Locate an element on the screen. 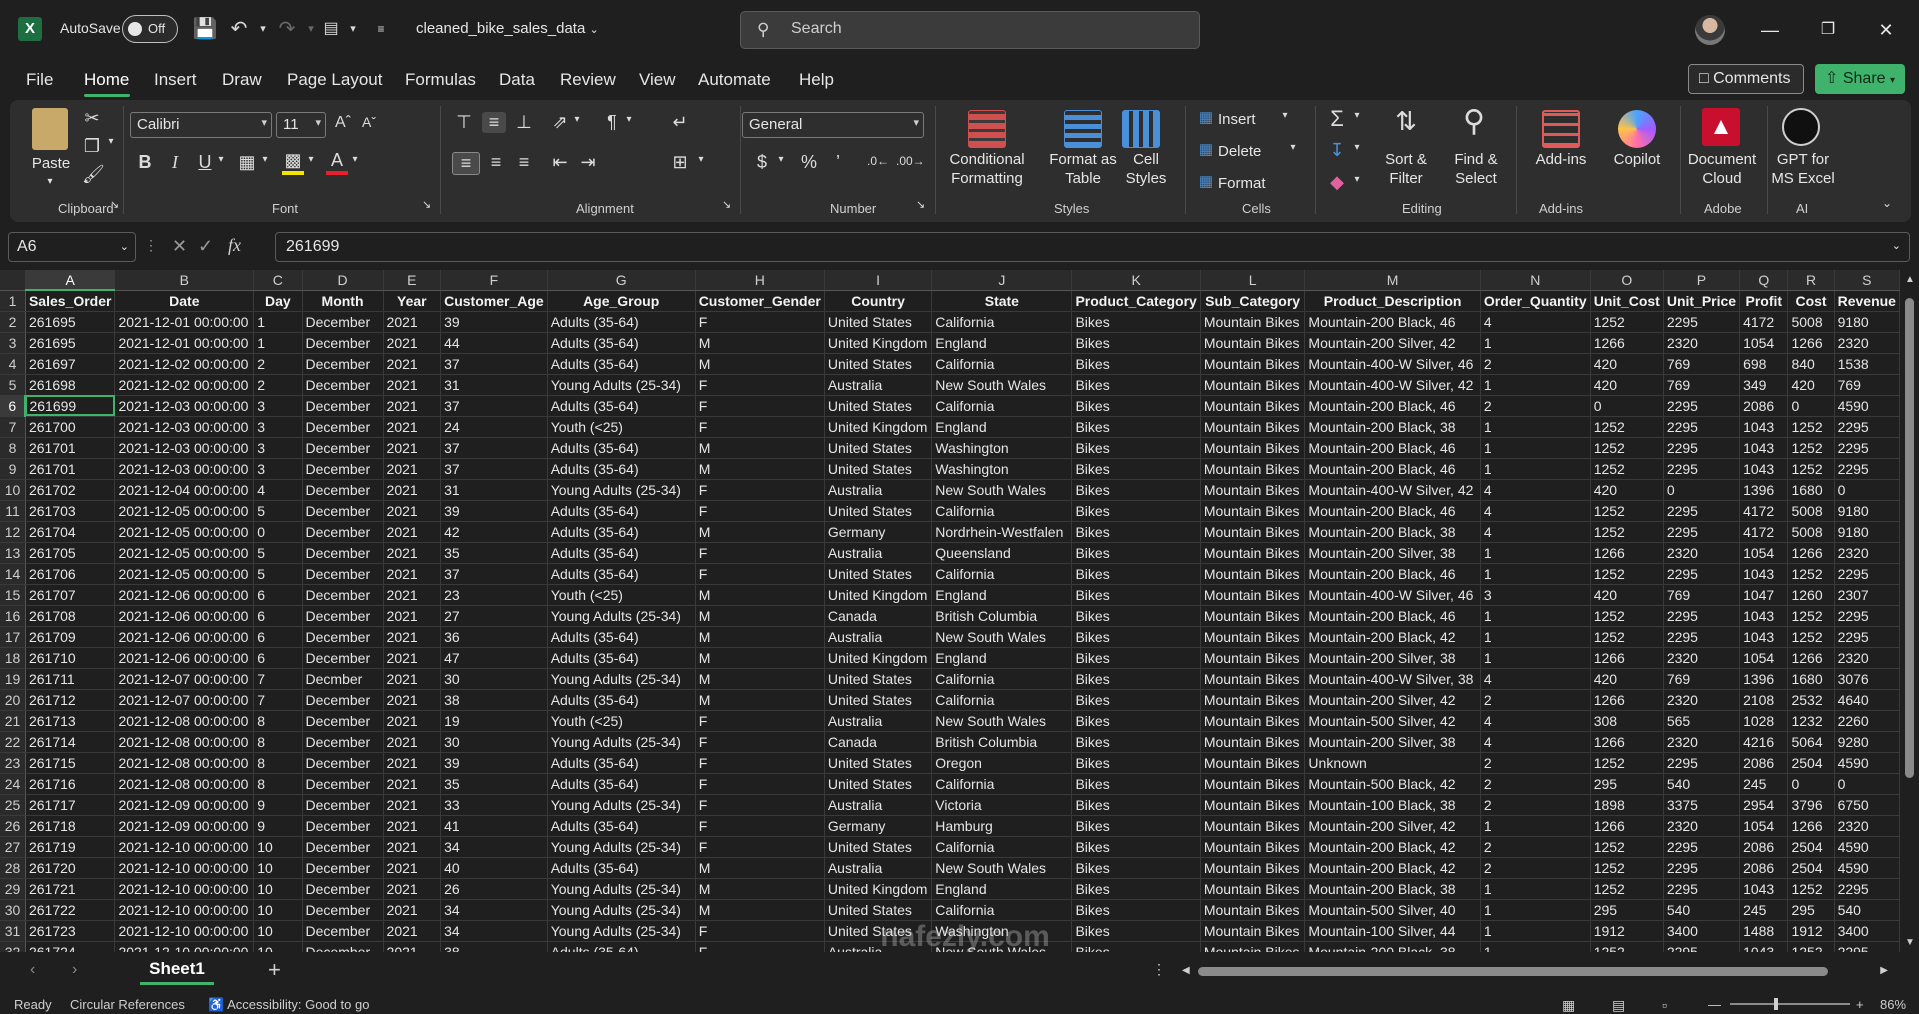 This screenshot has height=1014, width=1919. cell: M is located at coordinates (760, 679).